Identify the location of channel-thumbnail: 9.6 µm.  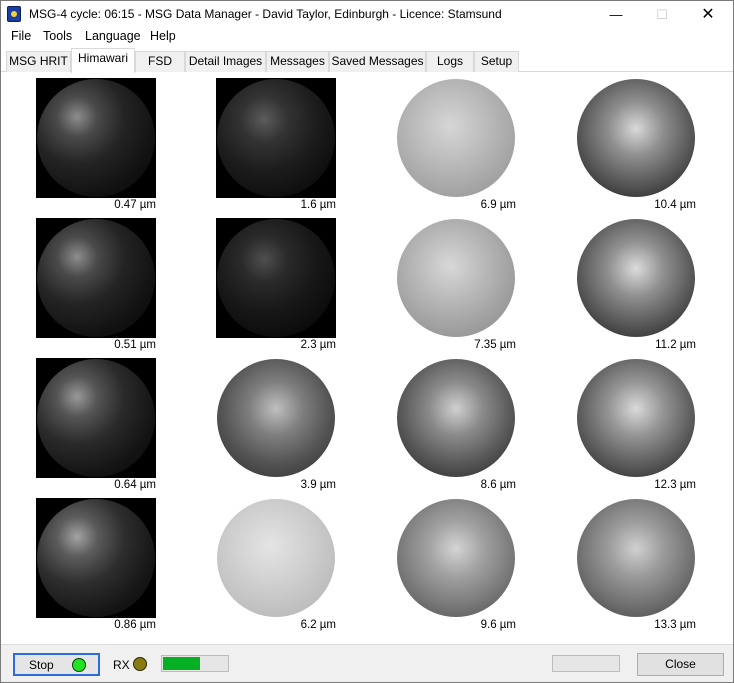
(446, 568).